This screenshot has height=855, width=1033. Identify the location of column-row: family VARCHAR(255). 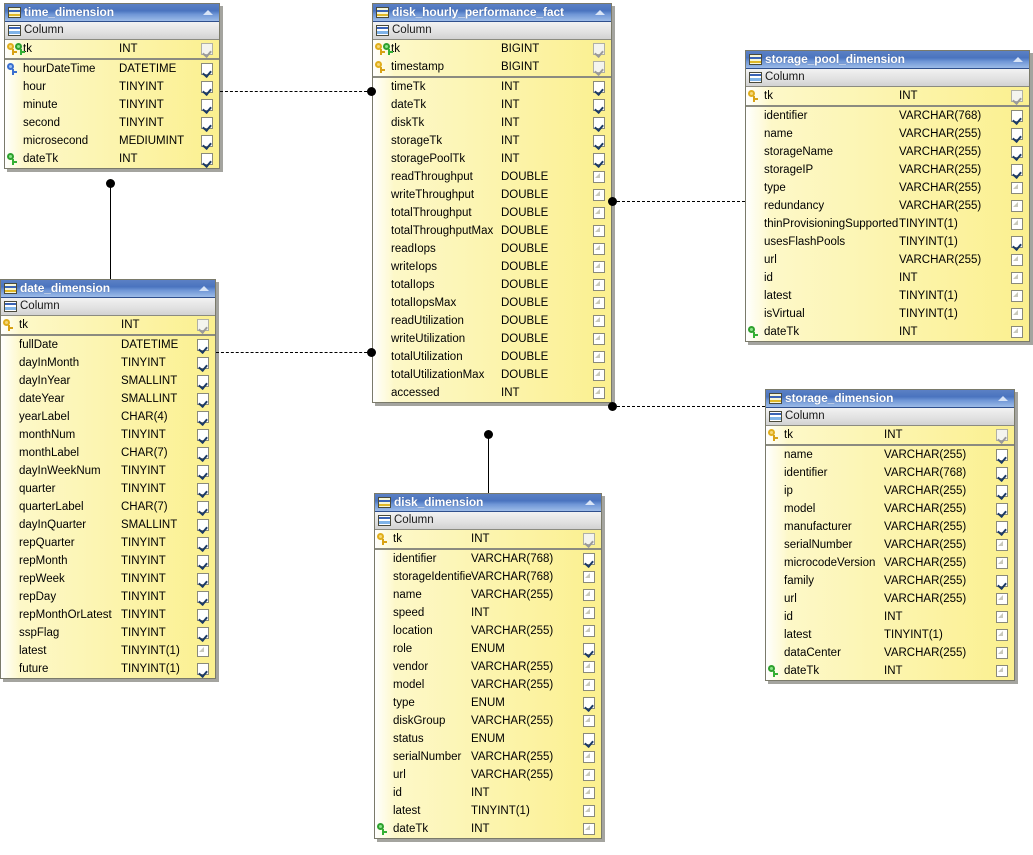
(890, 581).